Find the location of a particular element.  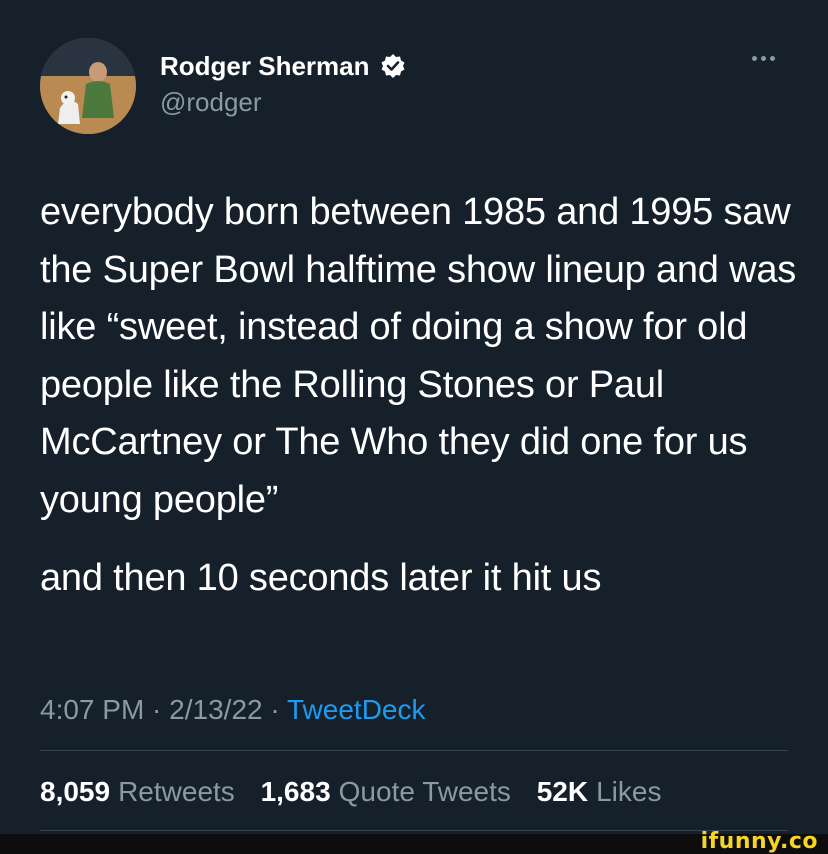

tweet-paragraph: and then 10 seconds later it hit us is located at coordinates (321, 577).